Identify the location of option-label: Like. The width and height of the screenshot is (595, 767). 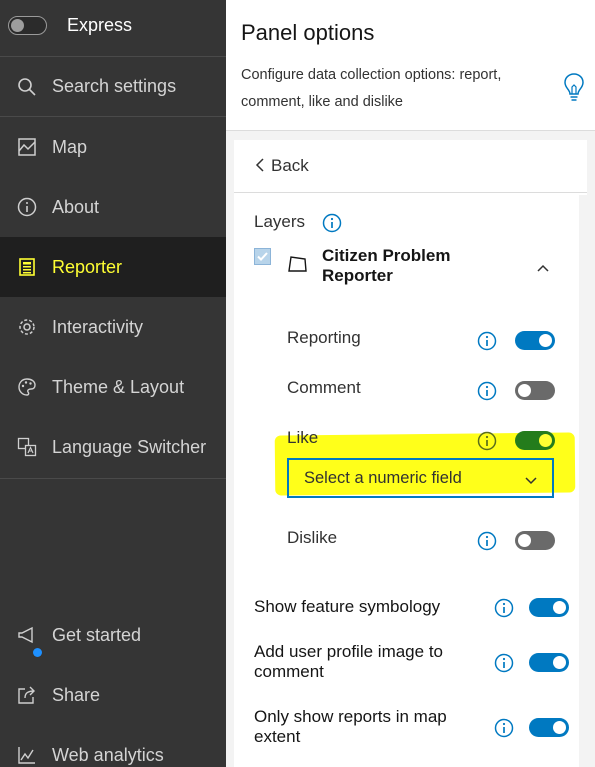
(303, 437).